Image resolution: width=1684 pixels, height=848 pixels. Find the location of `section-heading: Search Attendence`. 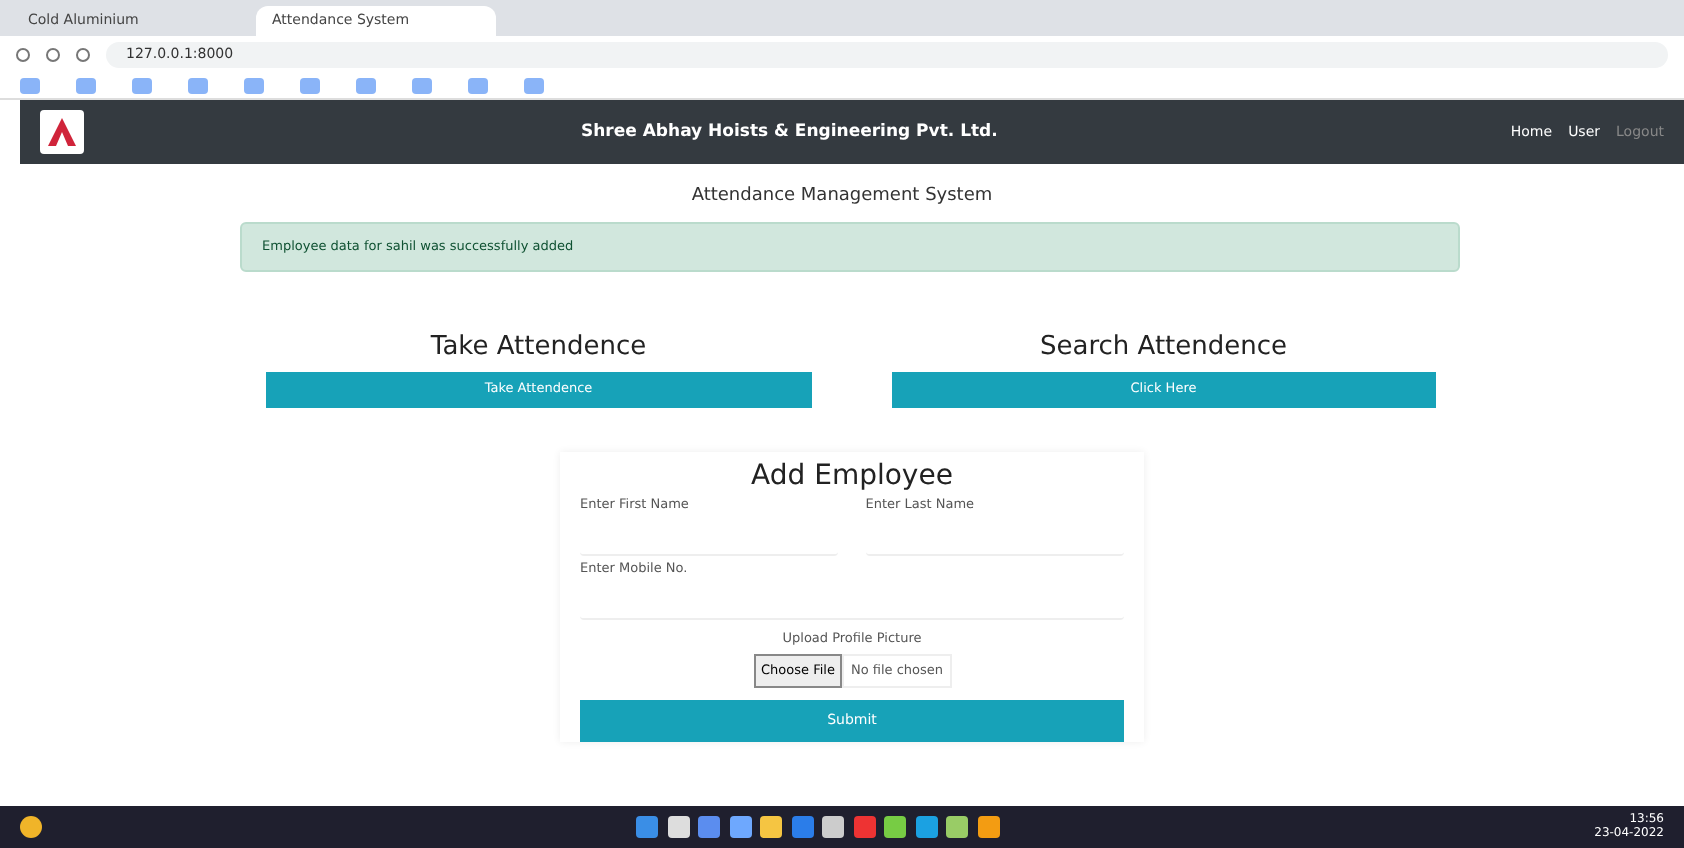

section-heading: Search Attendence is located at coordinates (1163, 348).